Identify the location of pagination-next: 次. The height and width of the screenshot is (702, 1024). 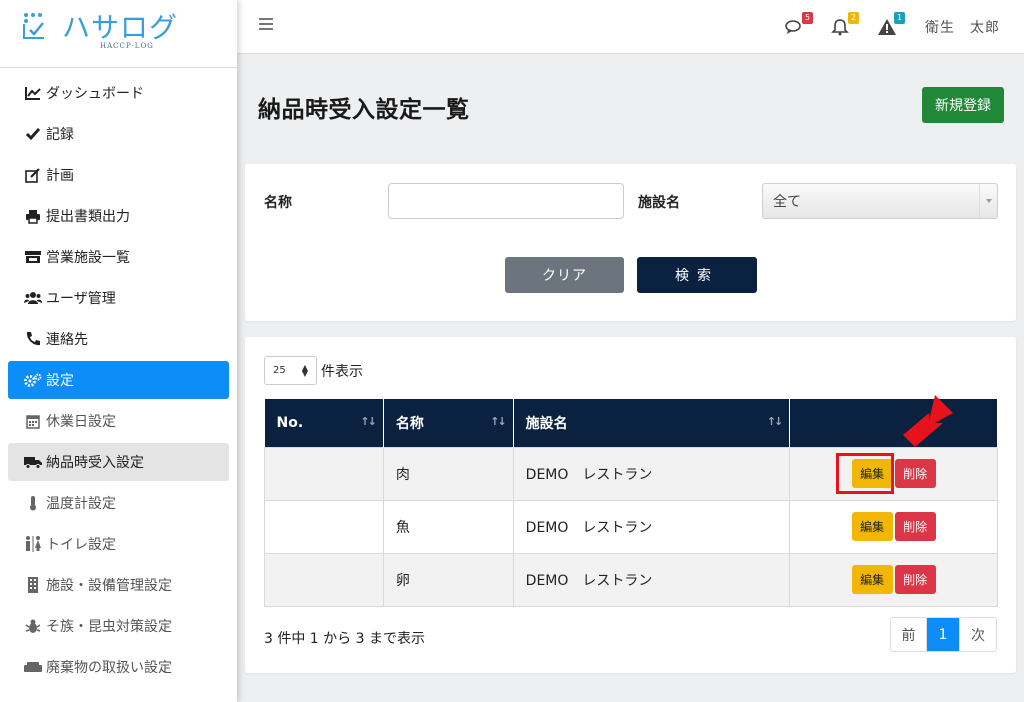
(978, 634).